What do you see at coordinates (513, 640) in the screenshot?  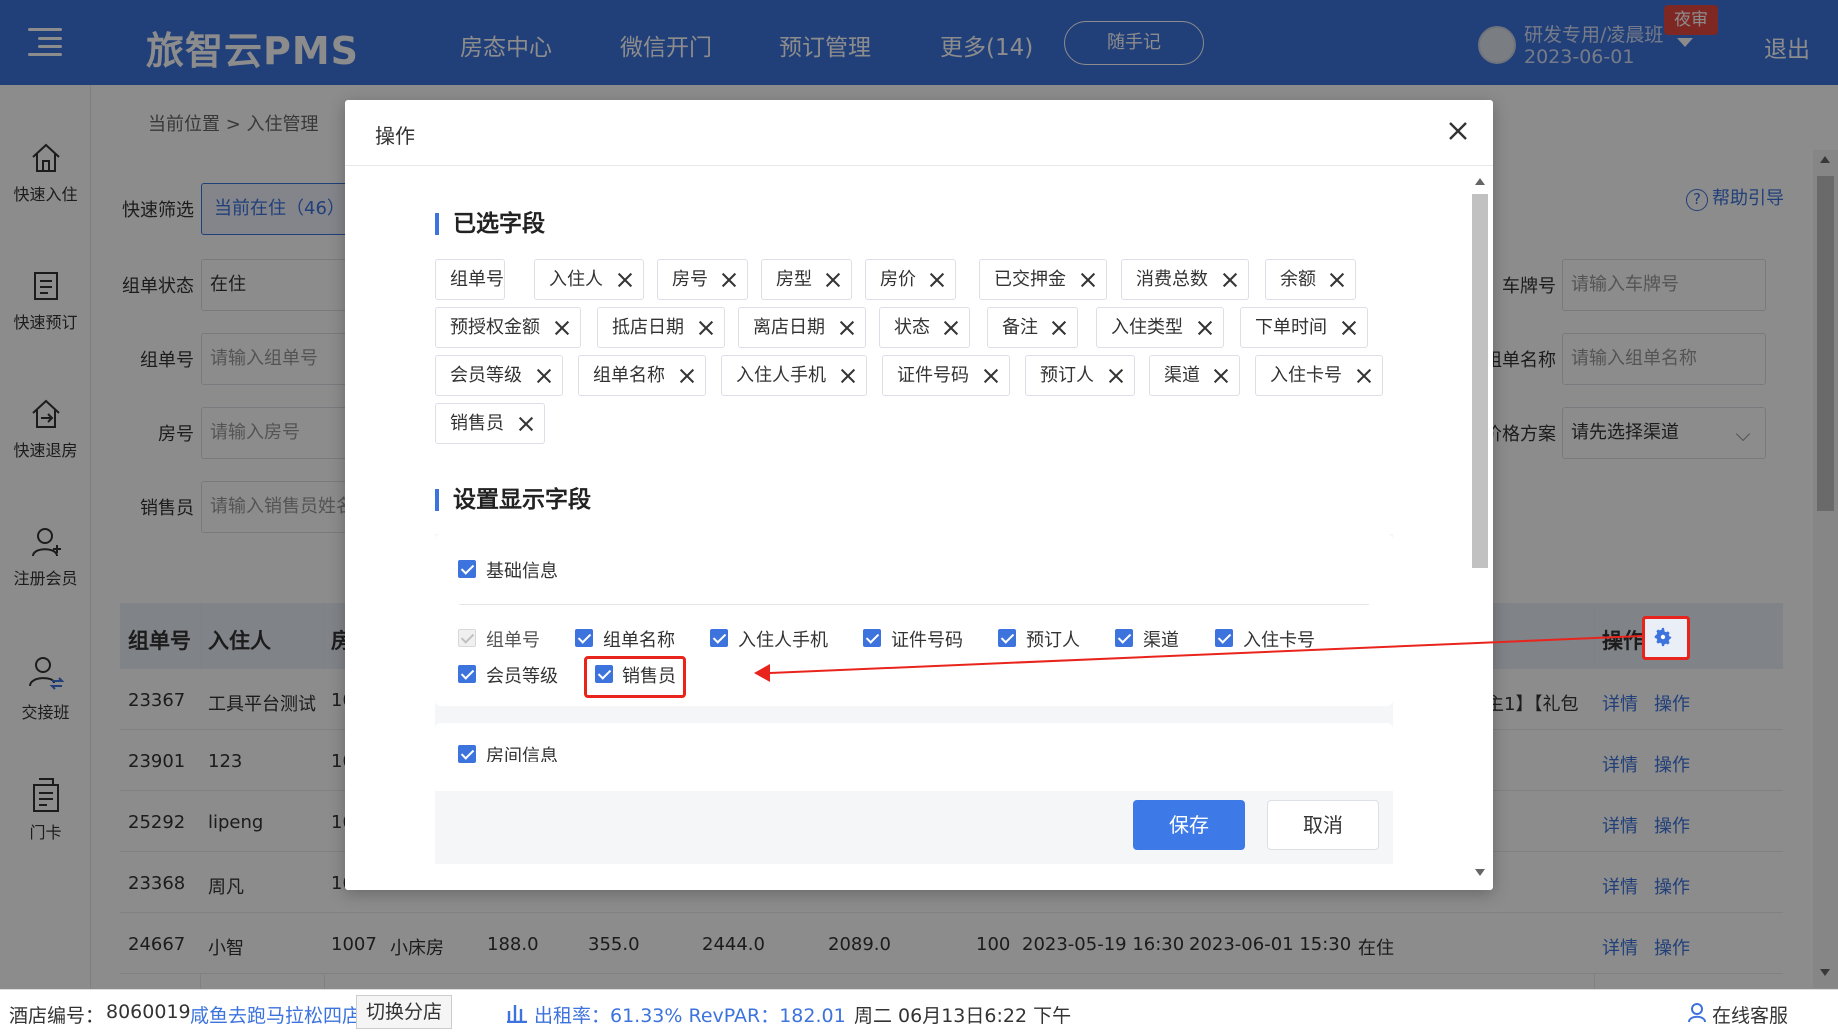 I see `field-label: 组单号` at bounding box center [513, 640].